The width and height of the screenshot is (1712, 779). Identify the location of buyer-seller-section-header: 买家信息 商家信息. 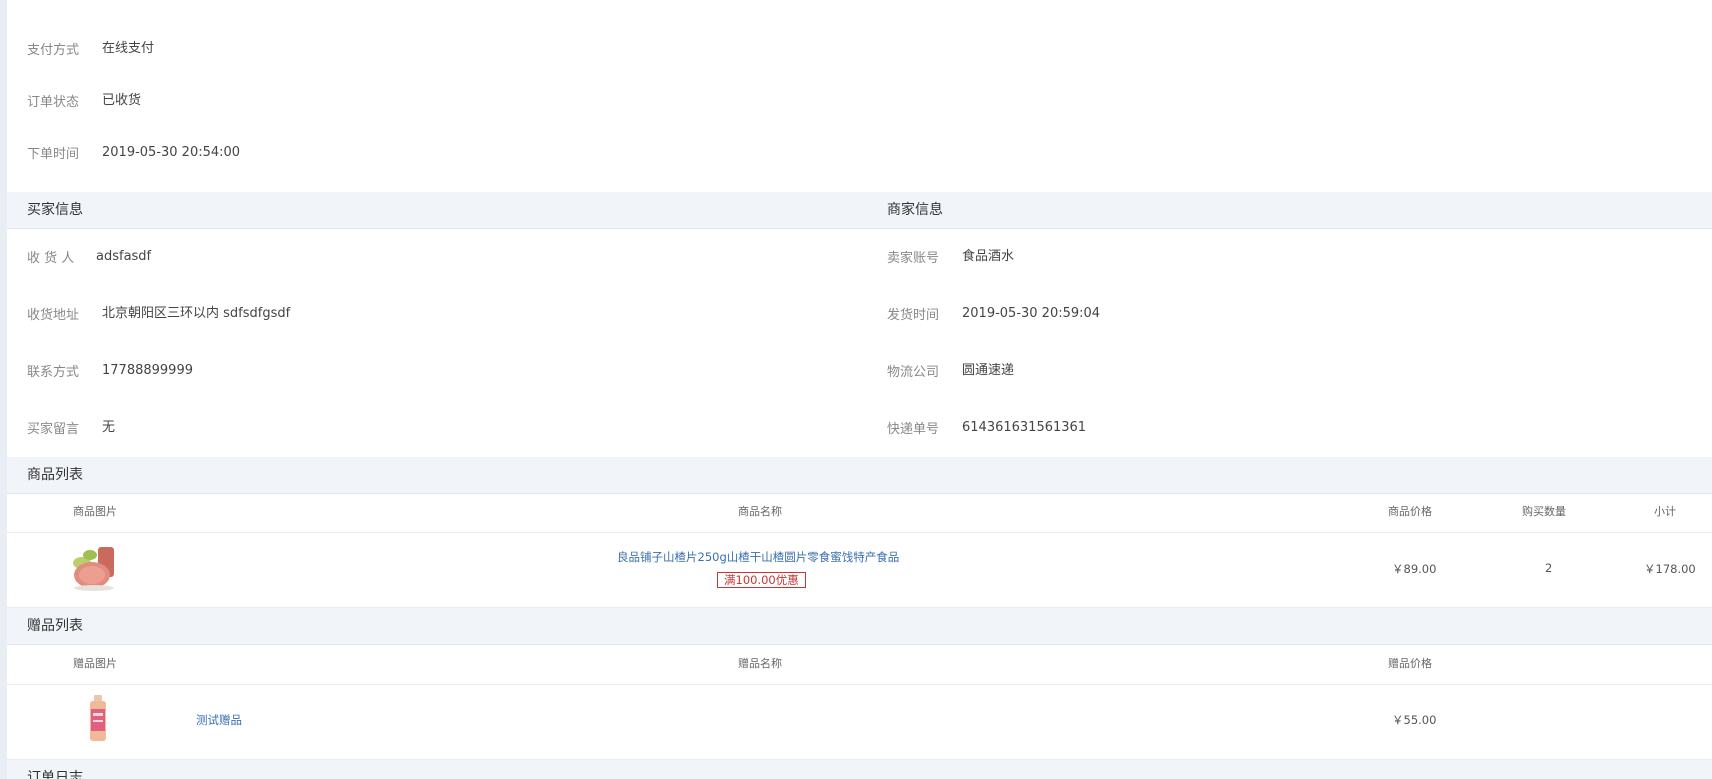
(859, 210).